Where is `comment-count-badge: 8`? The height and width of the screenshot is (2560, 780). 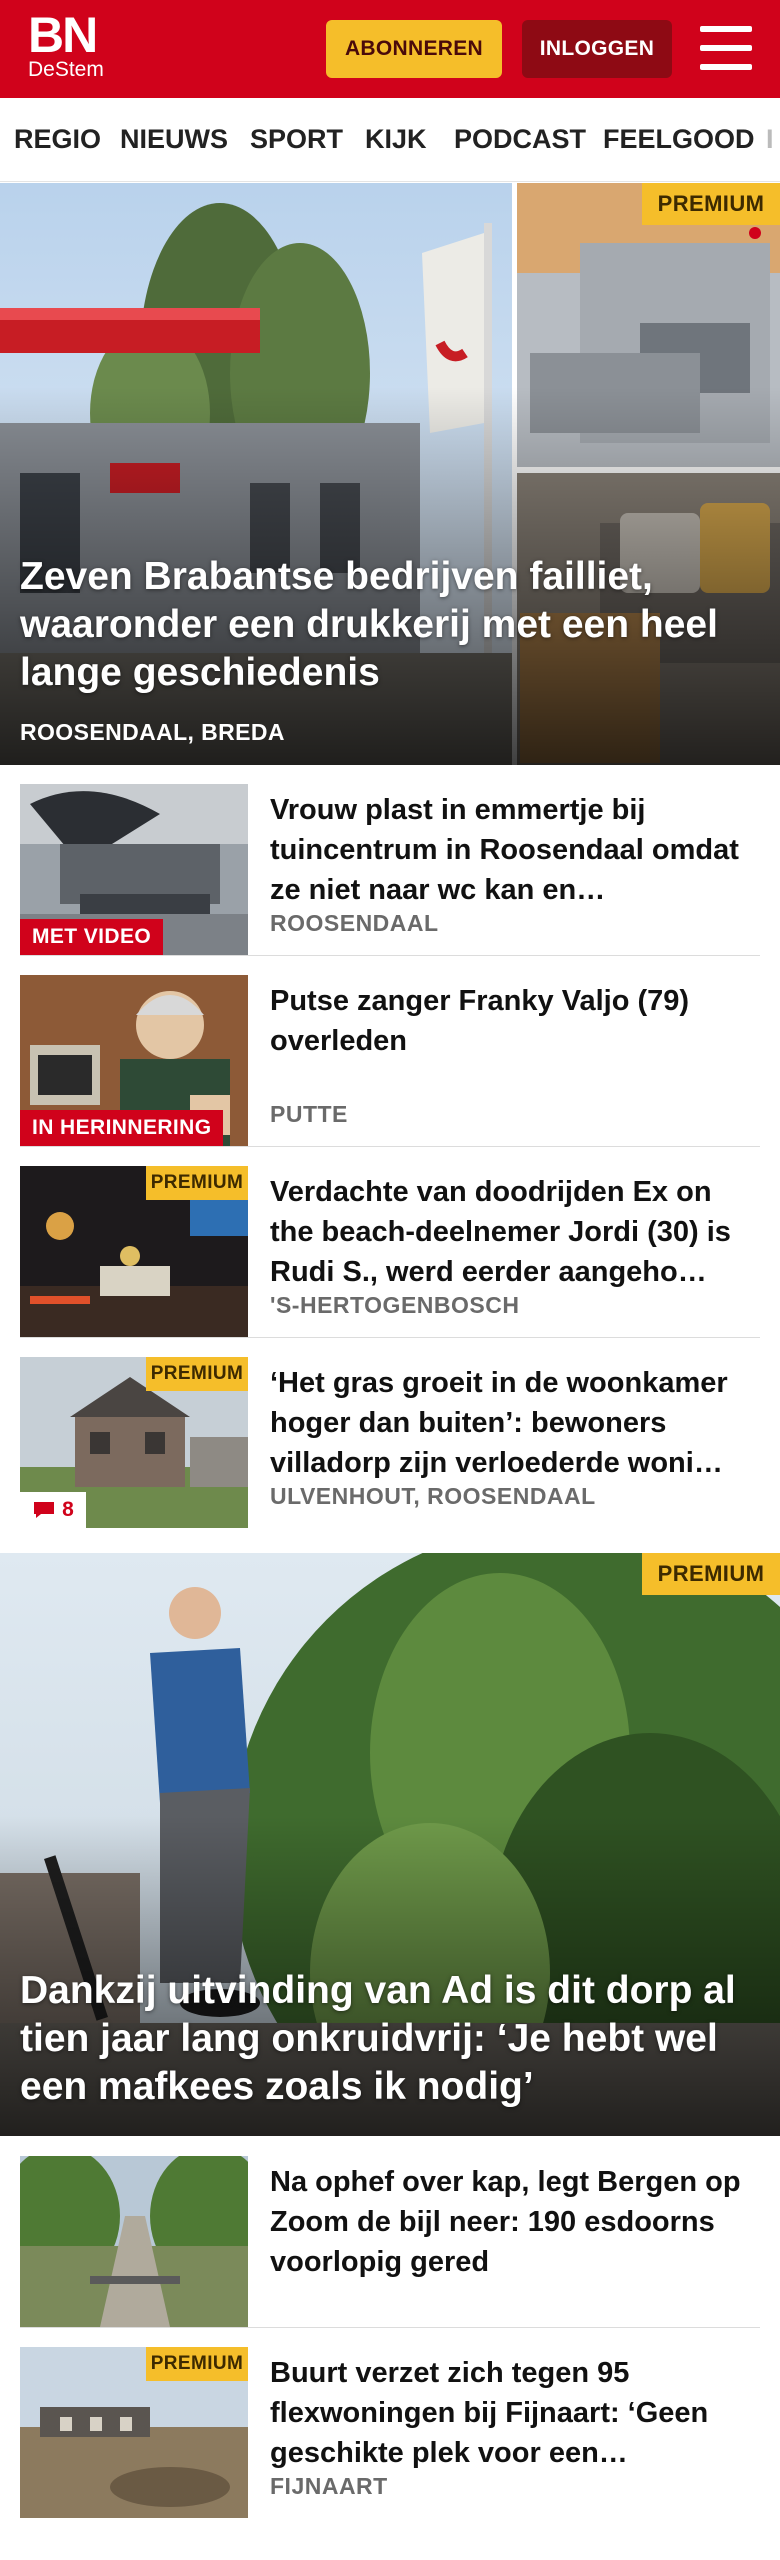
comment-count-badge: 8 is located at coordinates (53, 1510).